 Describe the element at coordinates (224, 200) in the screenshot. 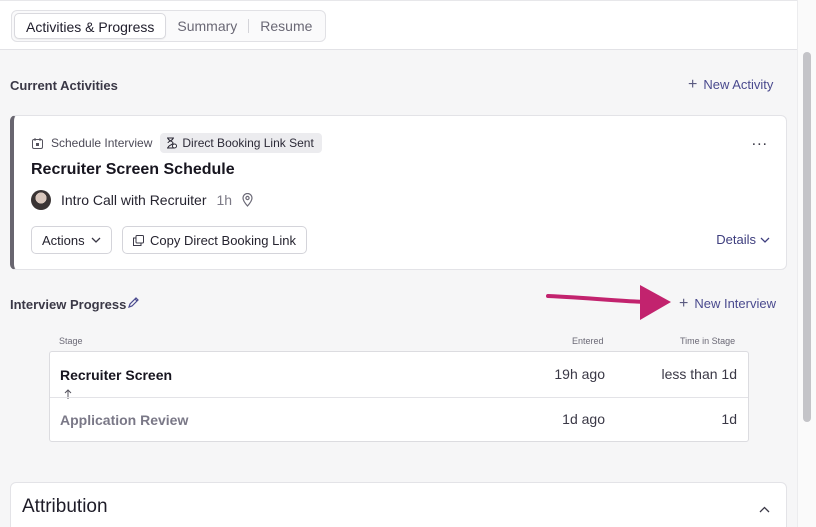

I see `event-duration: 1h` at that location.